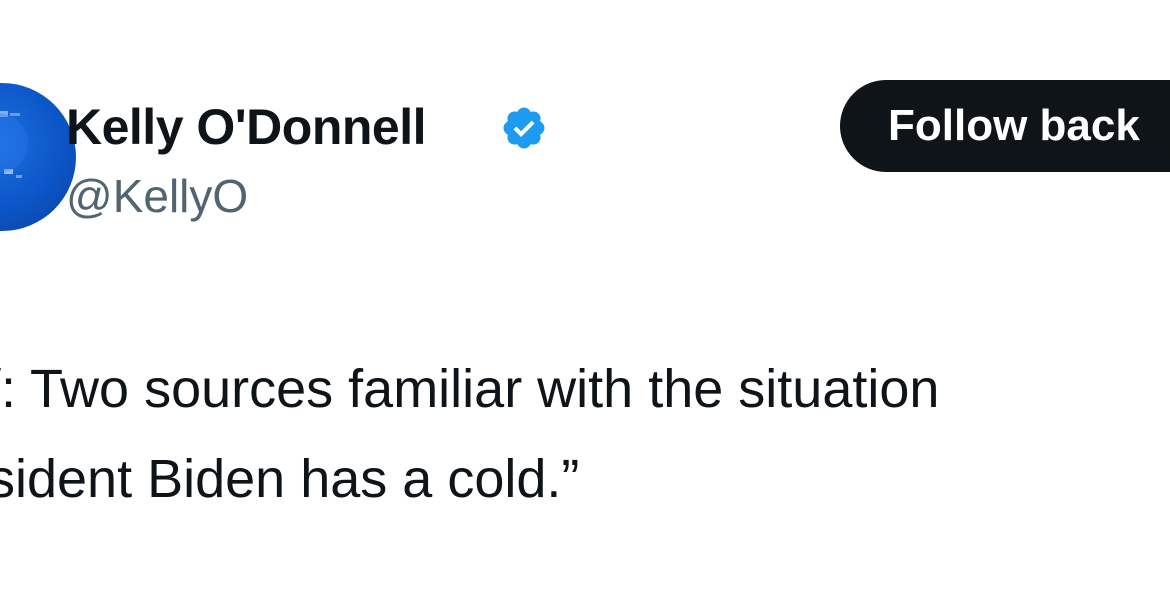 The image size is (1170, 614). I want to click on avatar-image-icon, so click(14, 144).